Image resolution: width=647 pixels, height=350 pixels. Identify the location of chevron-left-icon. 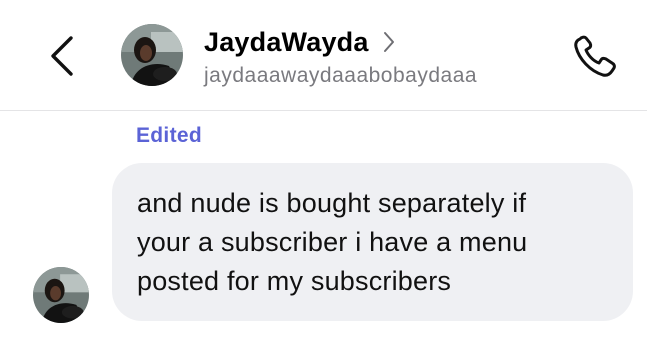
(62, 56).